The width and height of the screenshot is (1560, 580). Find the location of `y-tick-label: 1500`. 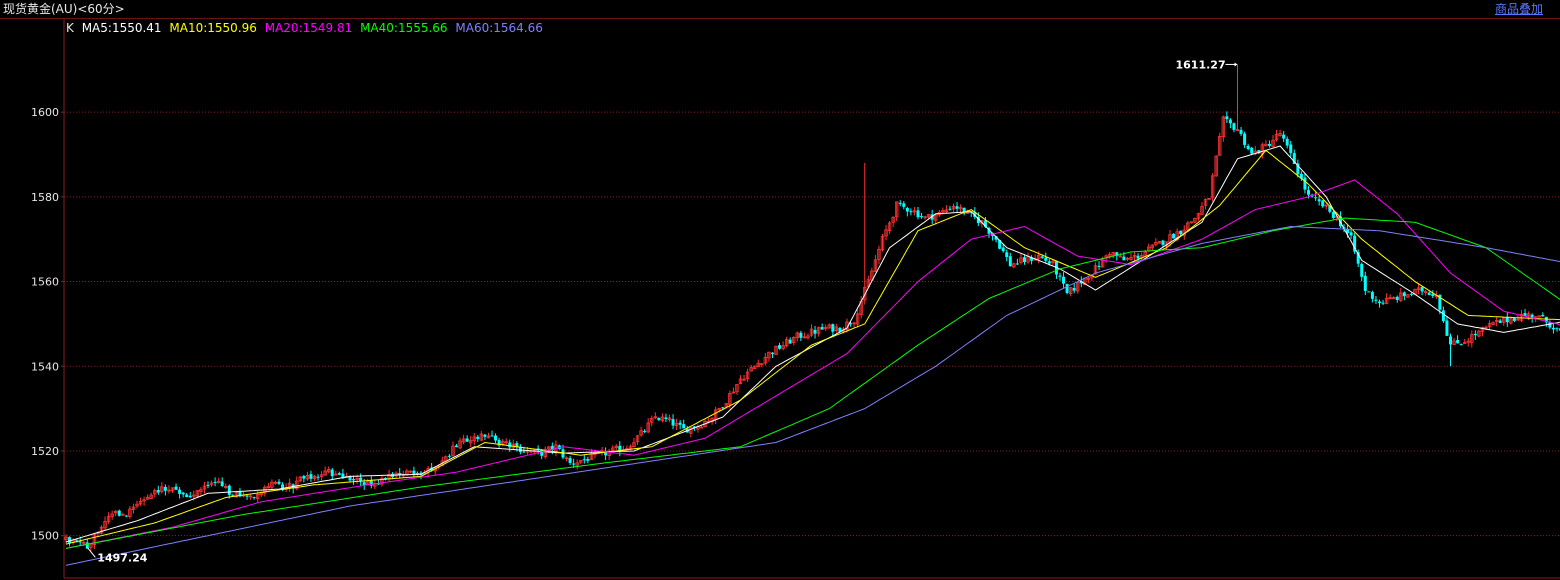

y-tick-label: 1500 is located at coordinates (45, 536).